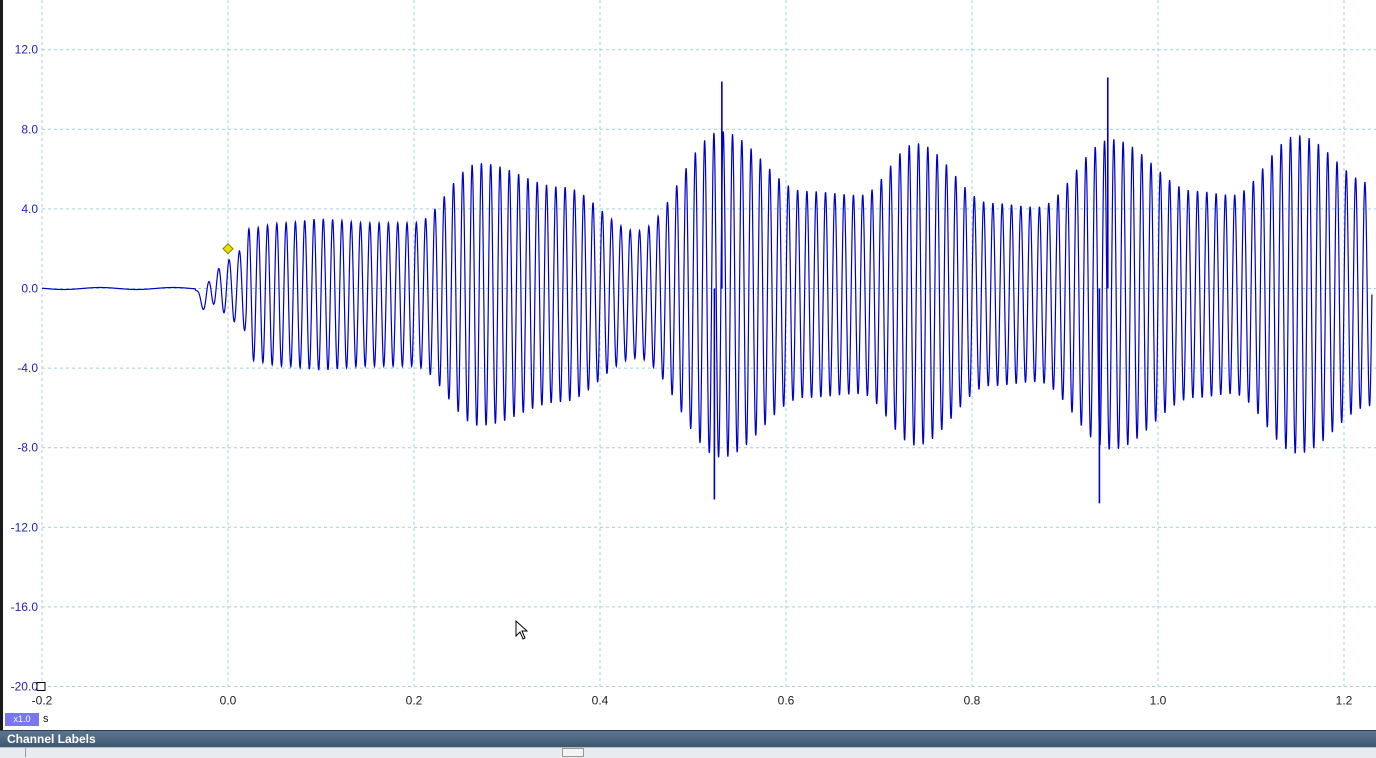  Describe the element at coordinates (1, 365) in the screenshot. I see `window-edge` at that location.